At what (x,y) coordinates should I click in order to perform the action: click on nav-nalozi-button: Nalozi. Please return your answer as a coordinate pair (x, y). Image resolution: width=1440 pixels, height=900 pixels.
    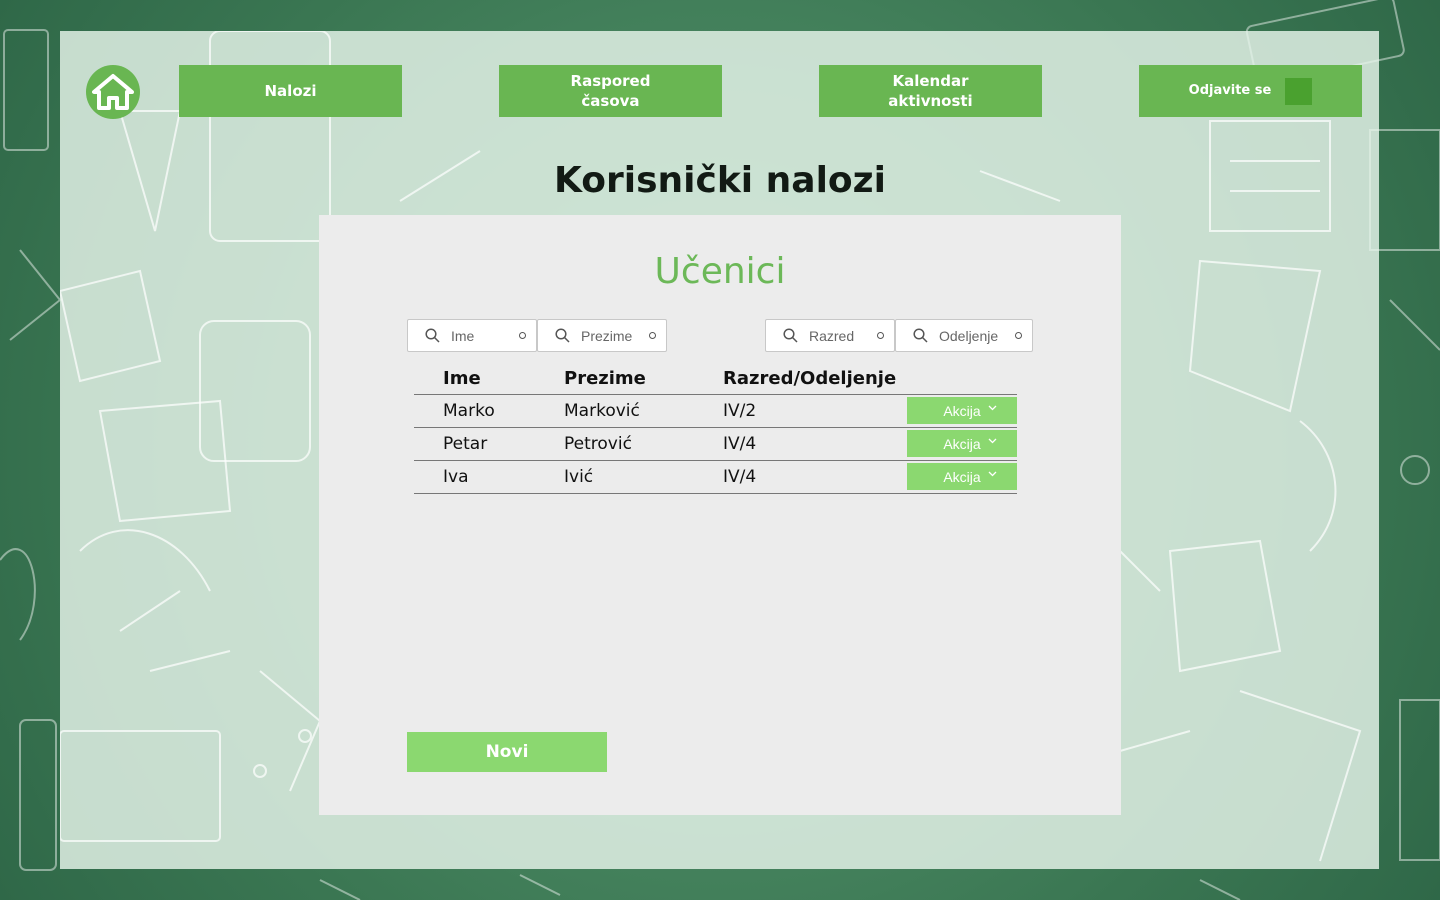
    Looking at the image, I should click on (290, 91).